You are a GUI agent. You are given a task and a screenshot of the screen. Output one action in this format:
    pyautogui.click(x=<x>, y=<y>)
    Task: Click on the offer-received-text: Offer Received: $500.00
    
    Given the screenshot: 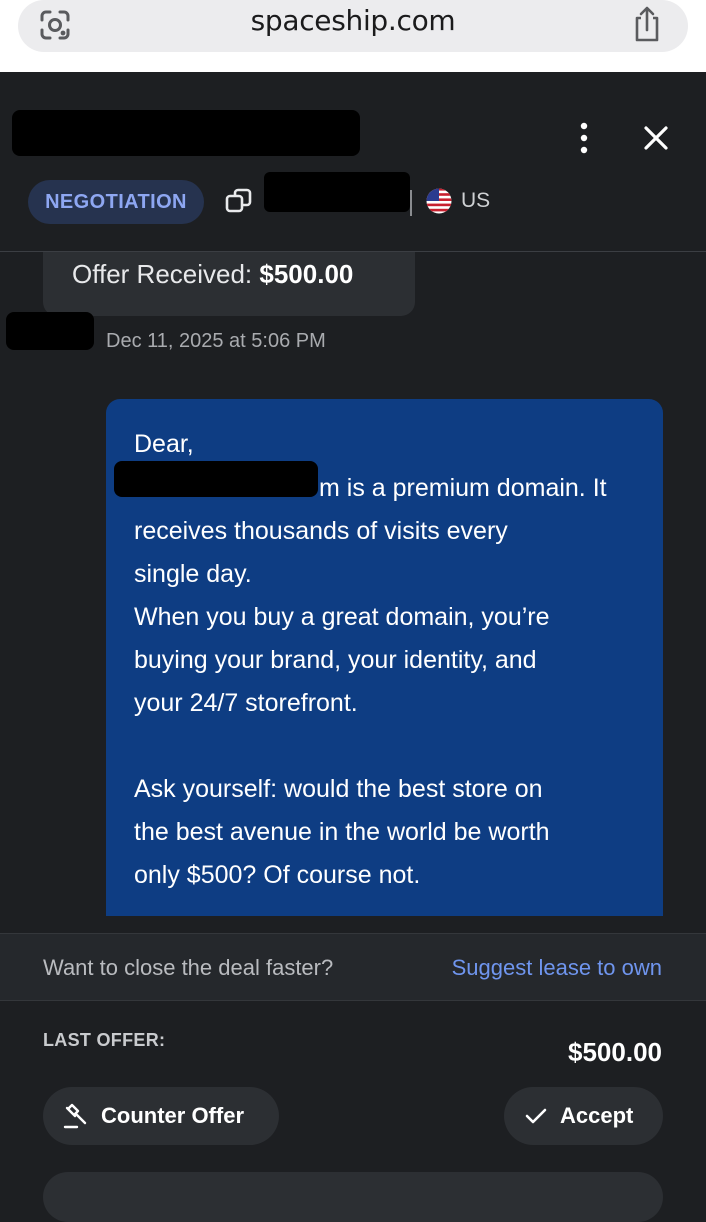 What is the action you would take?
    pyautogui.click(x=212, y=274)
    